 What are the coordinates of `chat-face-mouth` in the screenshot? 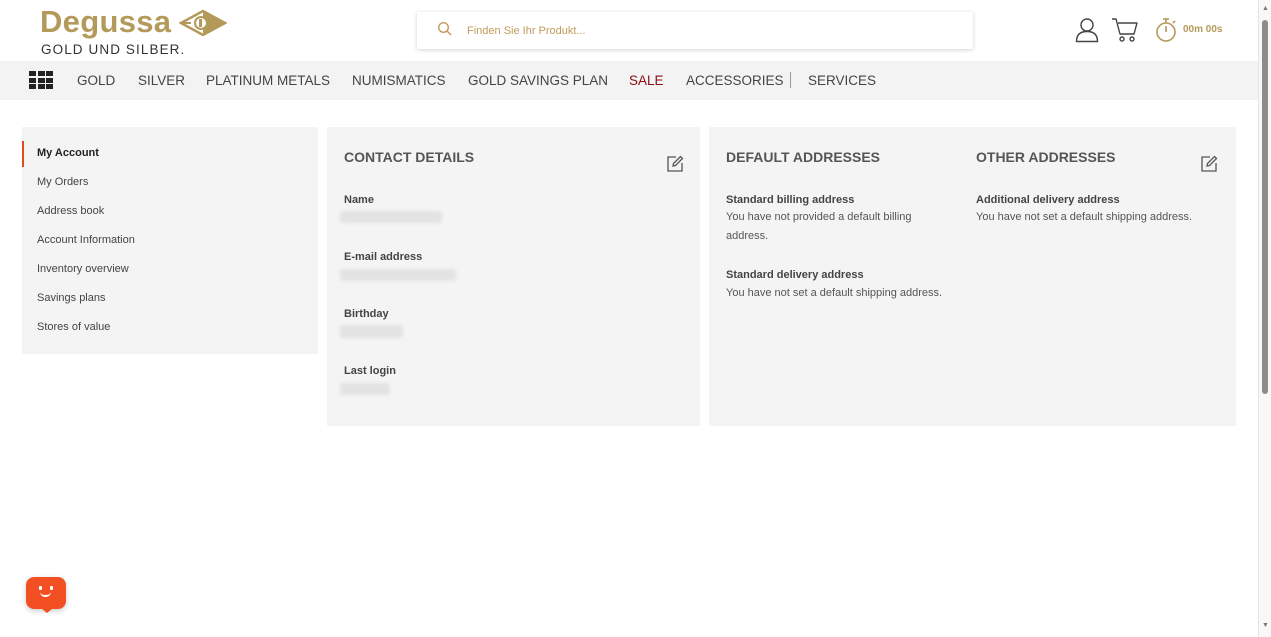 It's located at (45, 594).